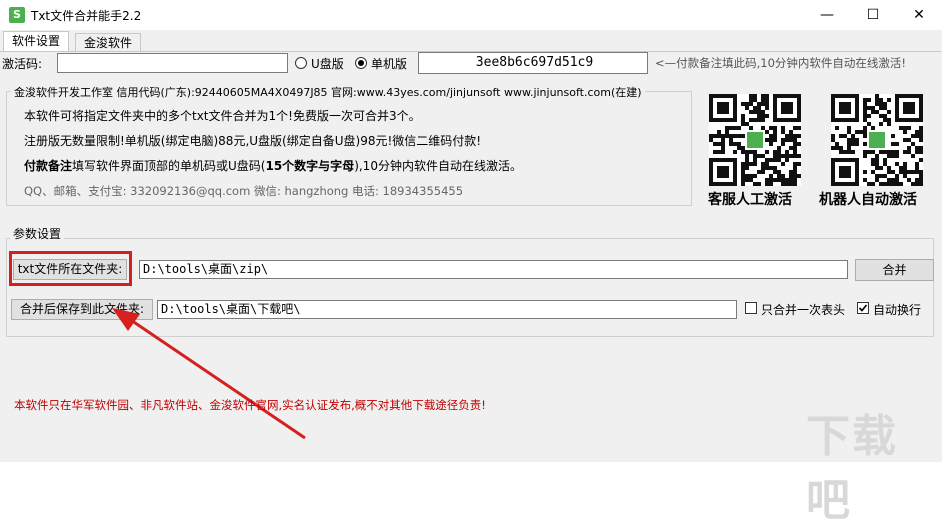  Describe the element at coordinates (803, 310) in the screenshot. I see `merge-header-once-label: 只合并一次表头` at that location.